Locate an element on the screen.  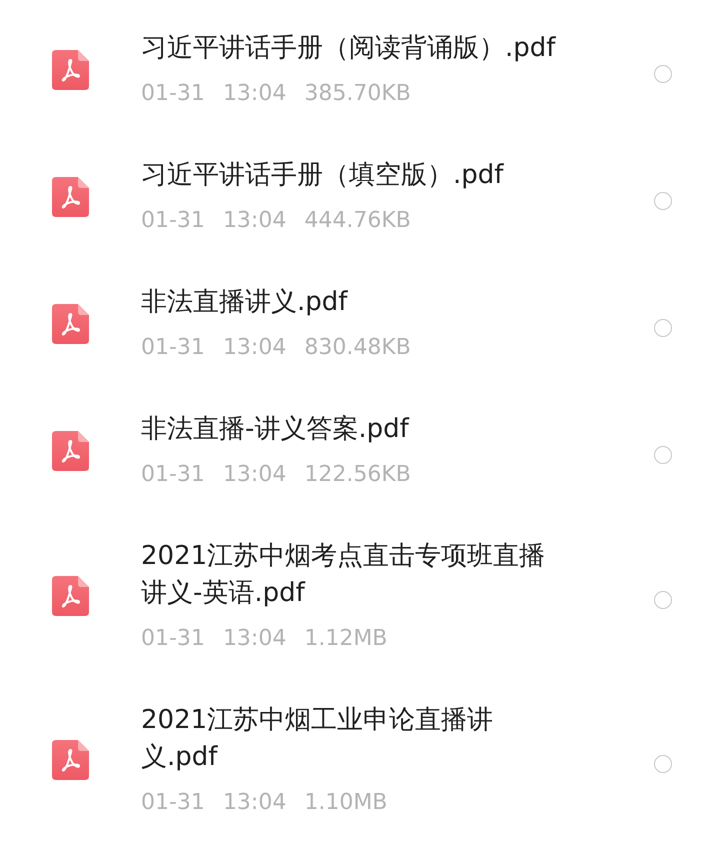
file-size: 1.10MB is located at coordinates (346, 803).